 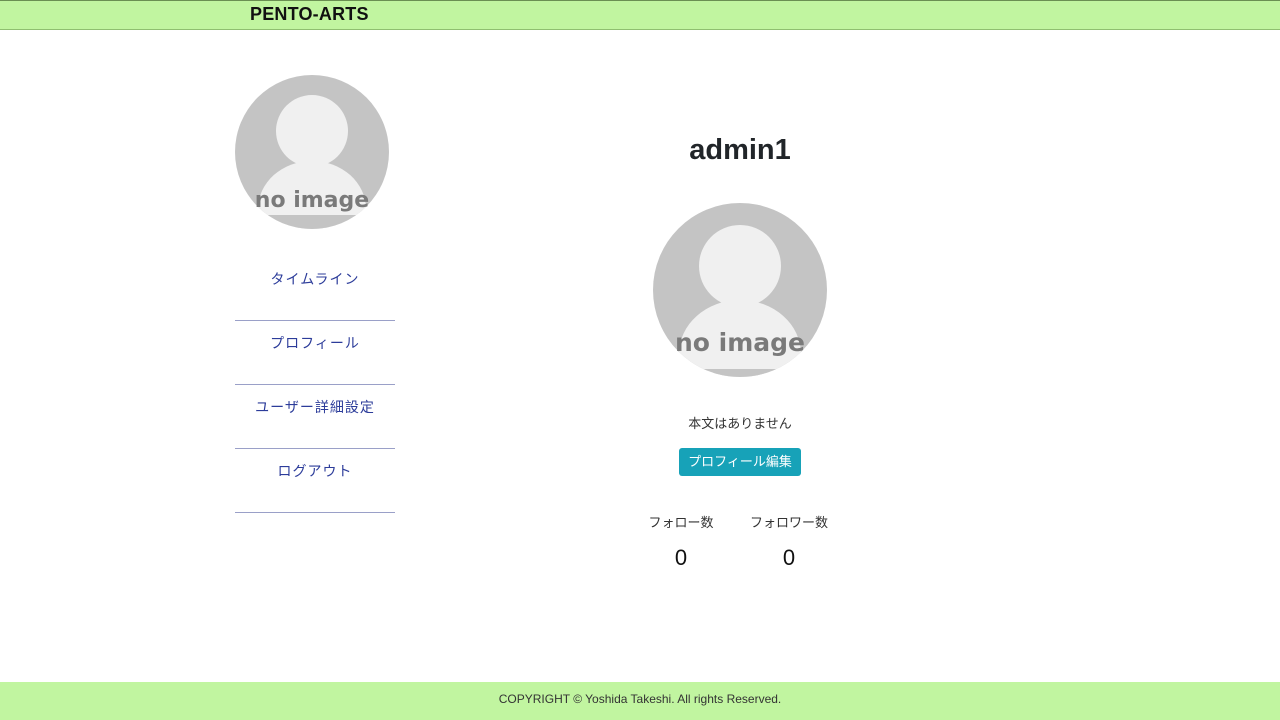 What do you see at coordinates (740, 547) in the screenshot?
I see `follow-stats: フォロー数 0 フォロワー数 0` at bounding box center [740, 547].